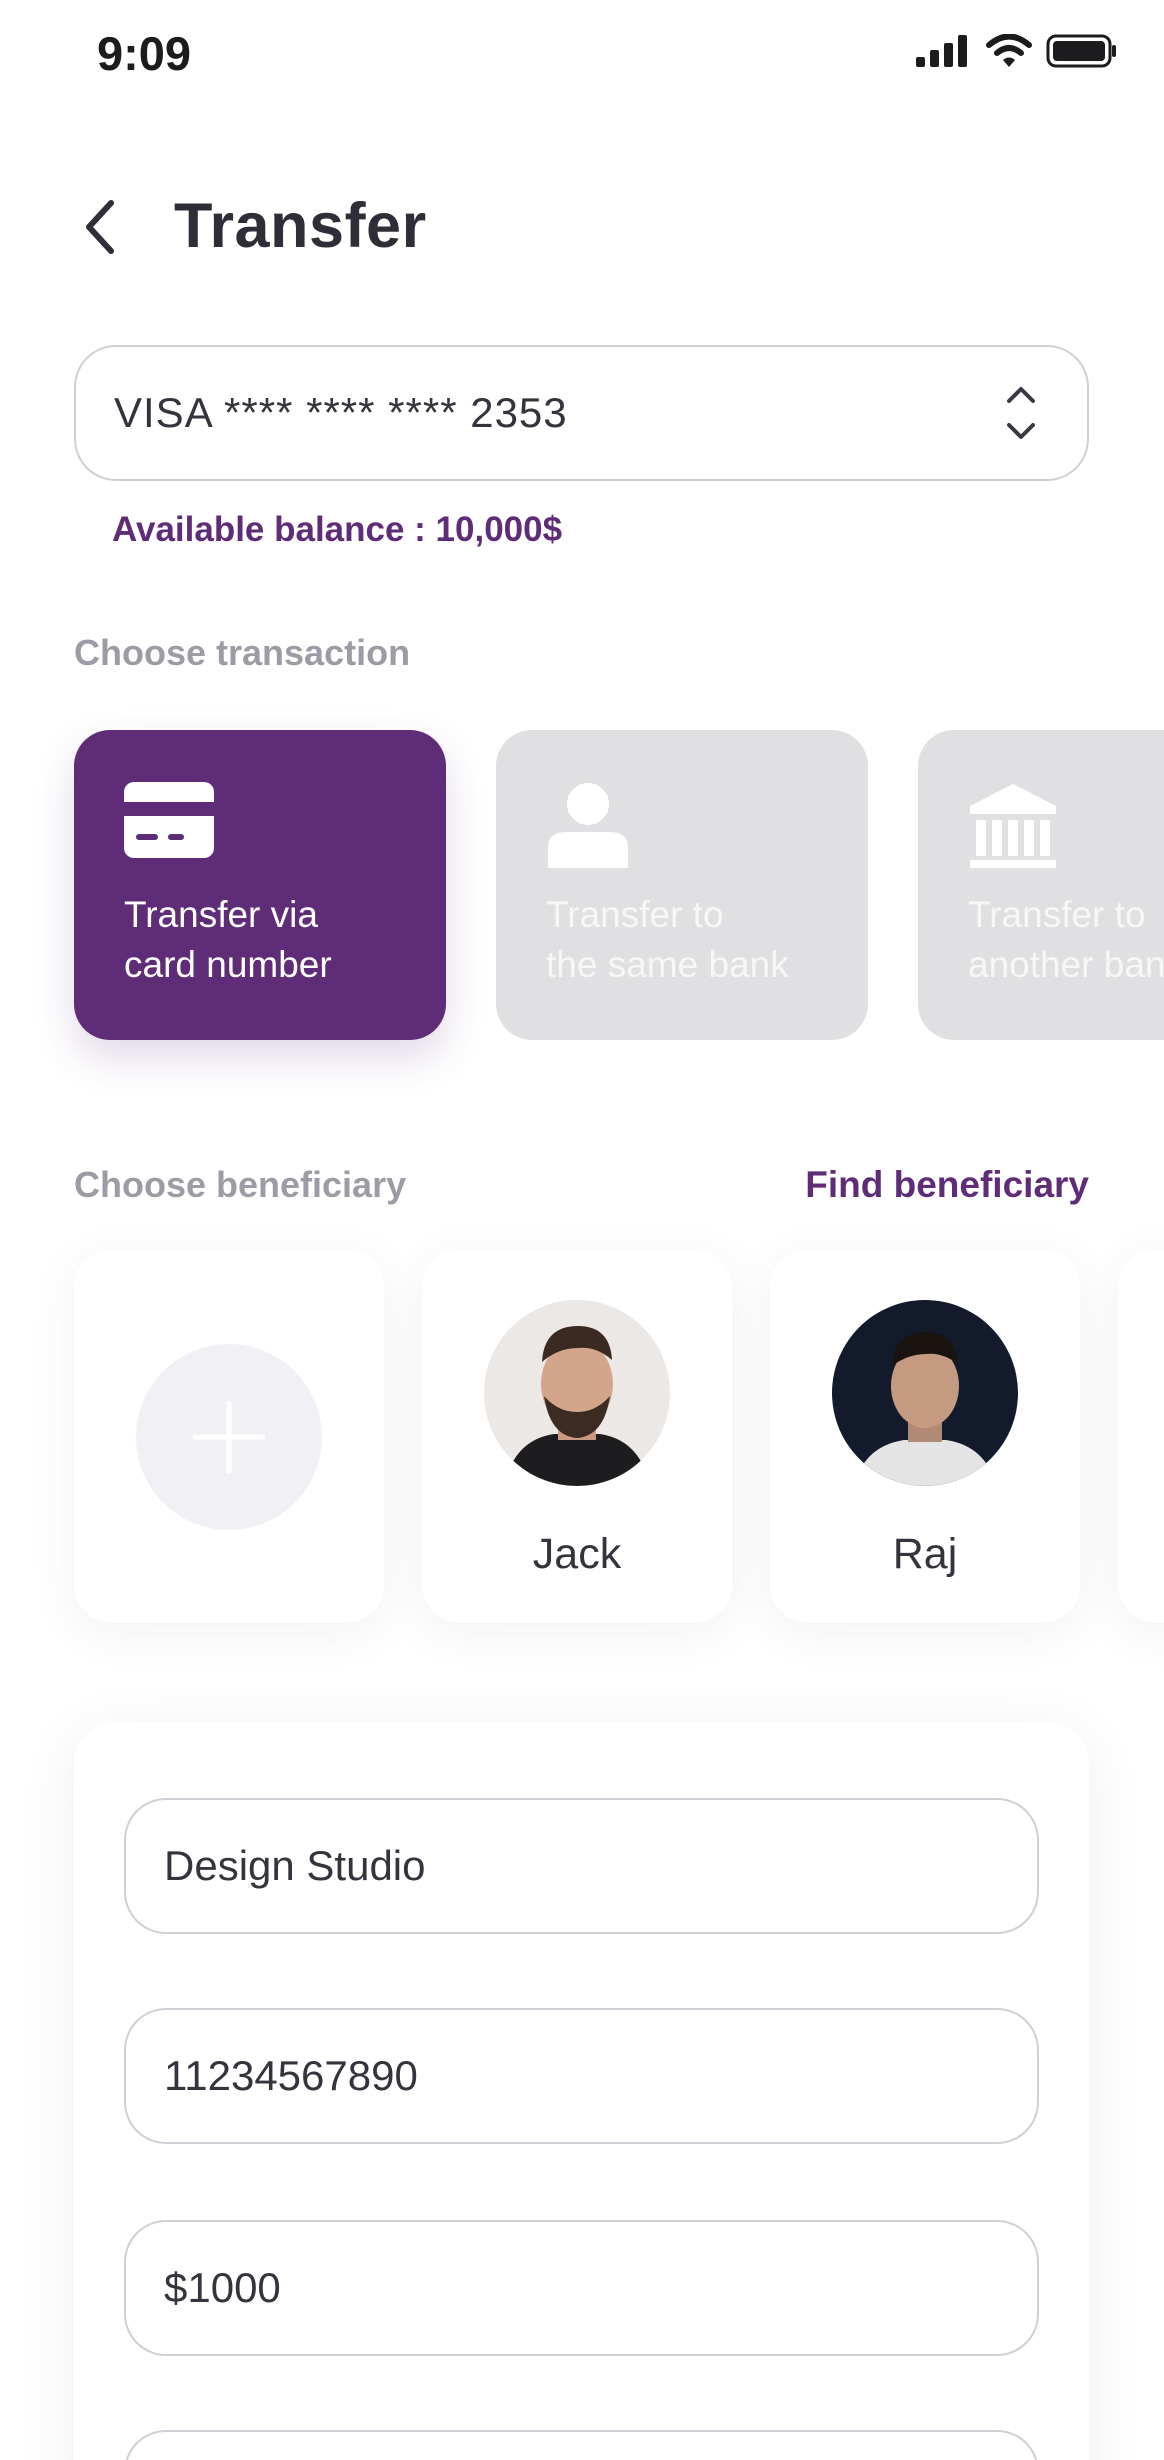 The width and height of the screenshot is (1164, 2460). I want to click on transaction-option-same-bank: Transfer to the same bank, so click(682, 885).